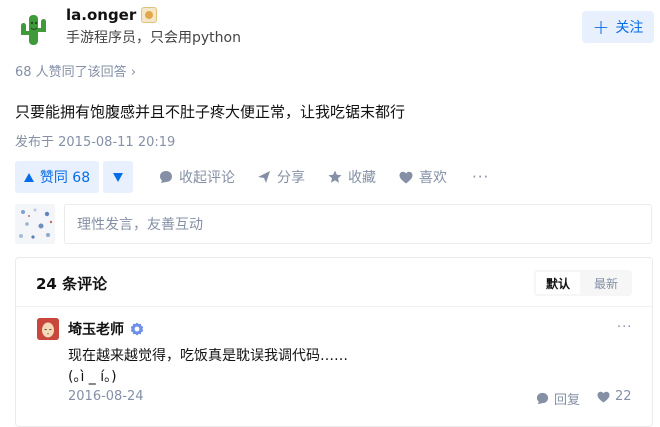  Describe the element at coordinates (35, 224) in the screenshot. I see `current-user-avatar` at that location.